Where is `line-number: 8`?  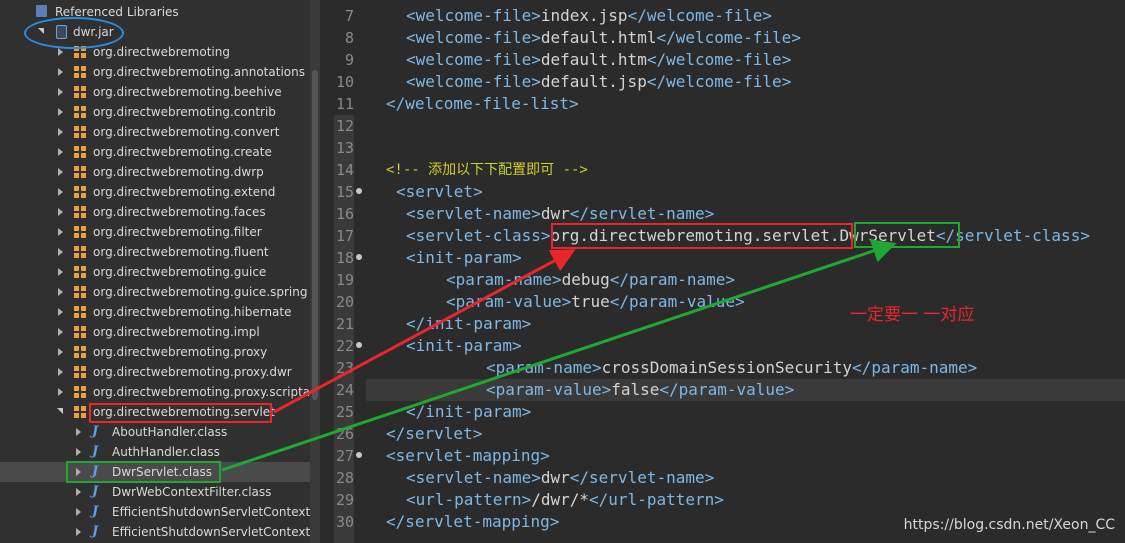 line-number: 8 is located at coordinates (349, 38).